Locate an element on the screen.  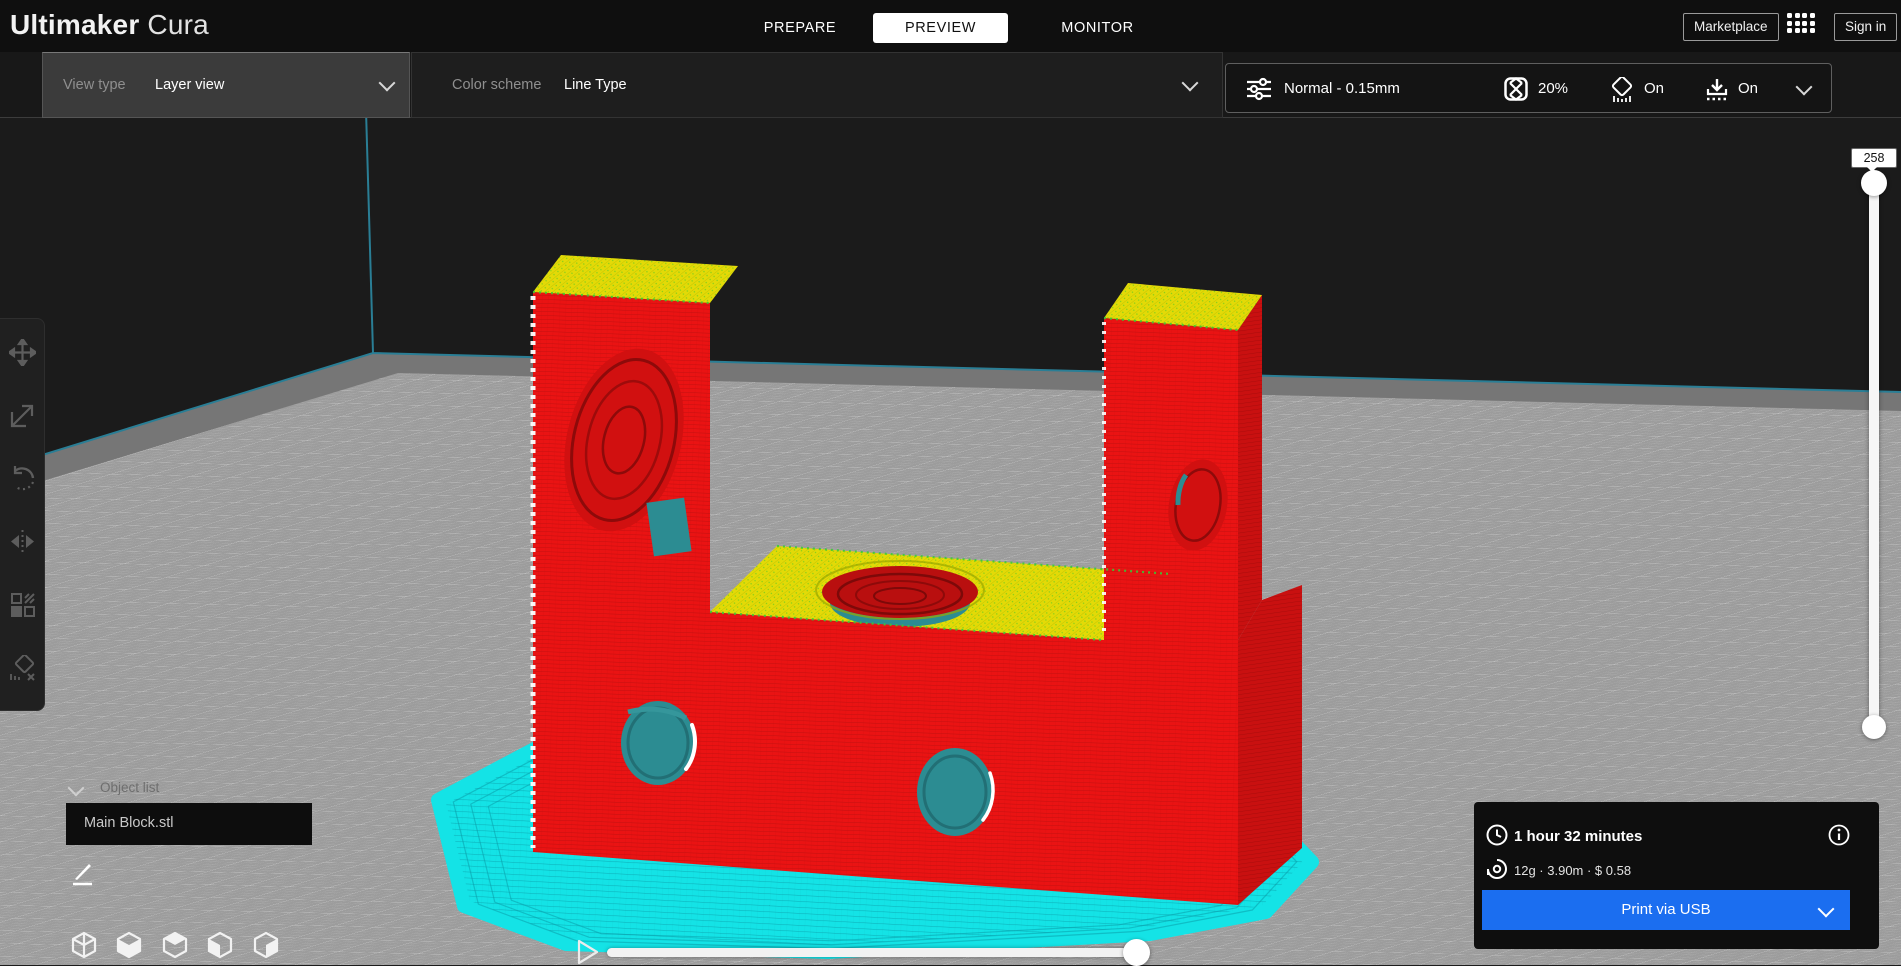
edit-pencil-icon is located at coordinates (83, 873).